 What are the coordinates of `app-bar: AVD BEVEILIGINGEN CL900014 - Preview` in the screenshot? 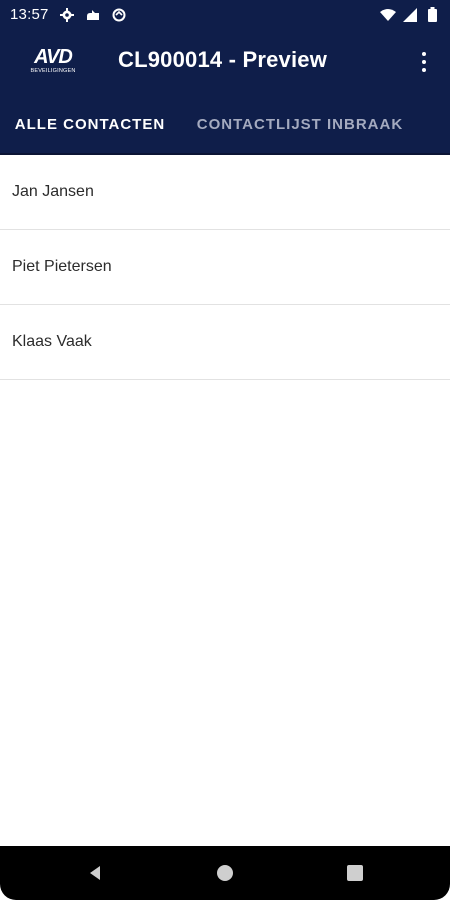 It's located at (225, 62).